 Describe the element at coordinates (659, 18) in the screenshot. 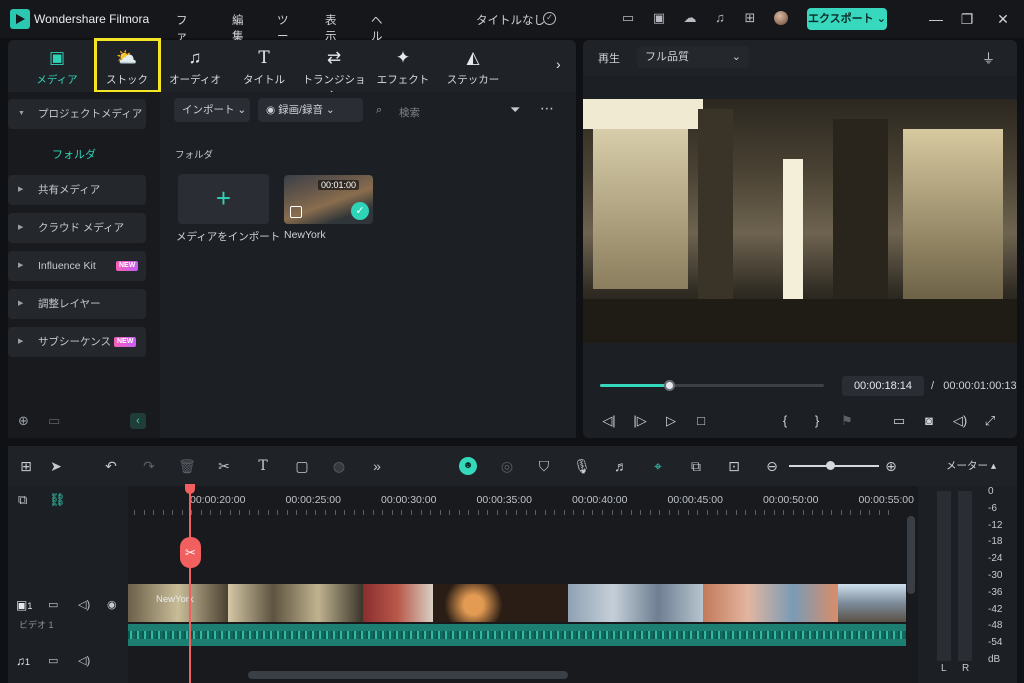

I see `save-icon: ▣` at that location.